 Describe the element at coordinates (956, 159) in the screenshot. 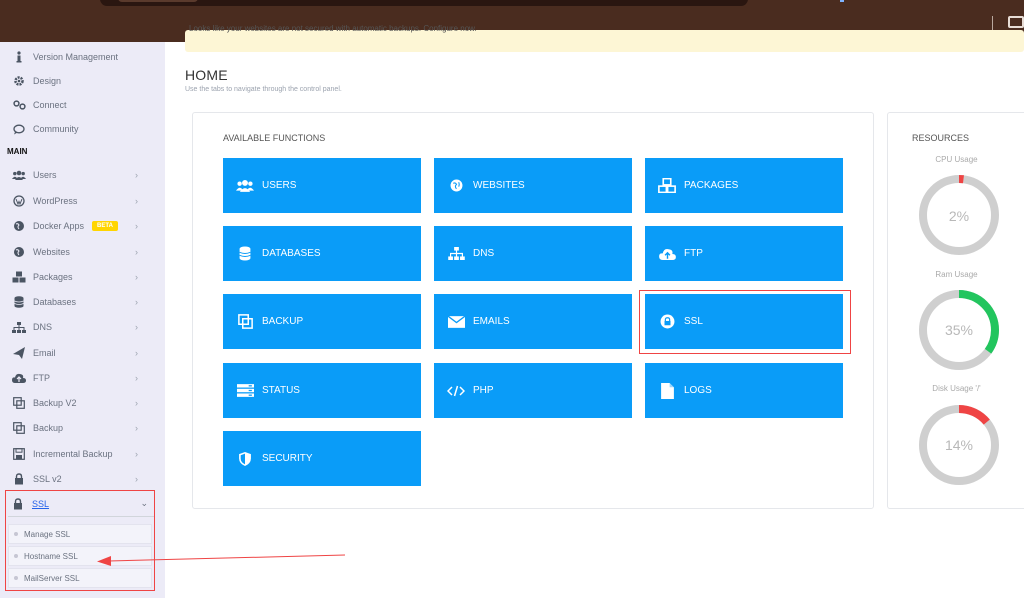

I see `cpu-usage-label: CPU Usage` at that location.